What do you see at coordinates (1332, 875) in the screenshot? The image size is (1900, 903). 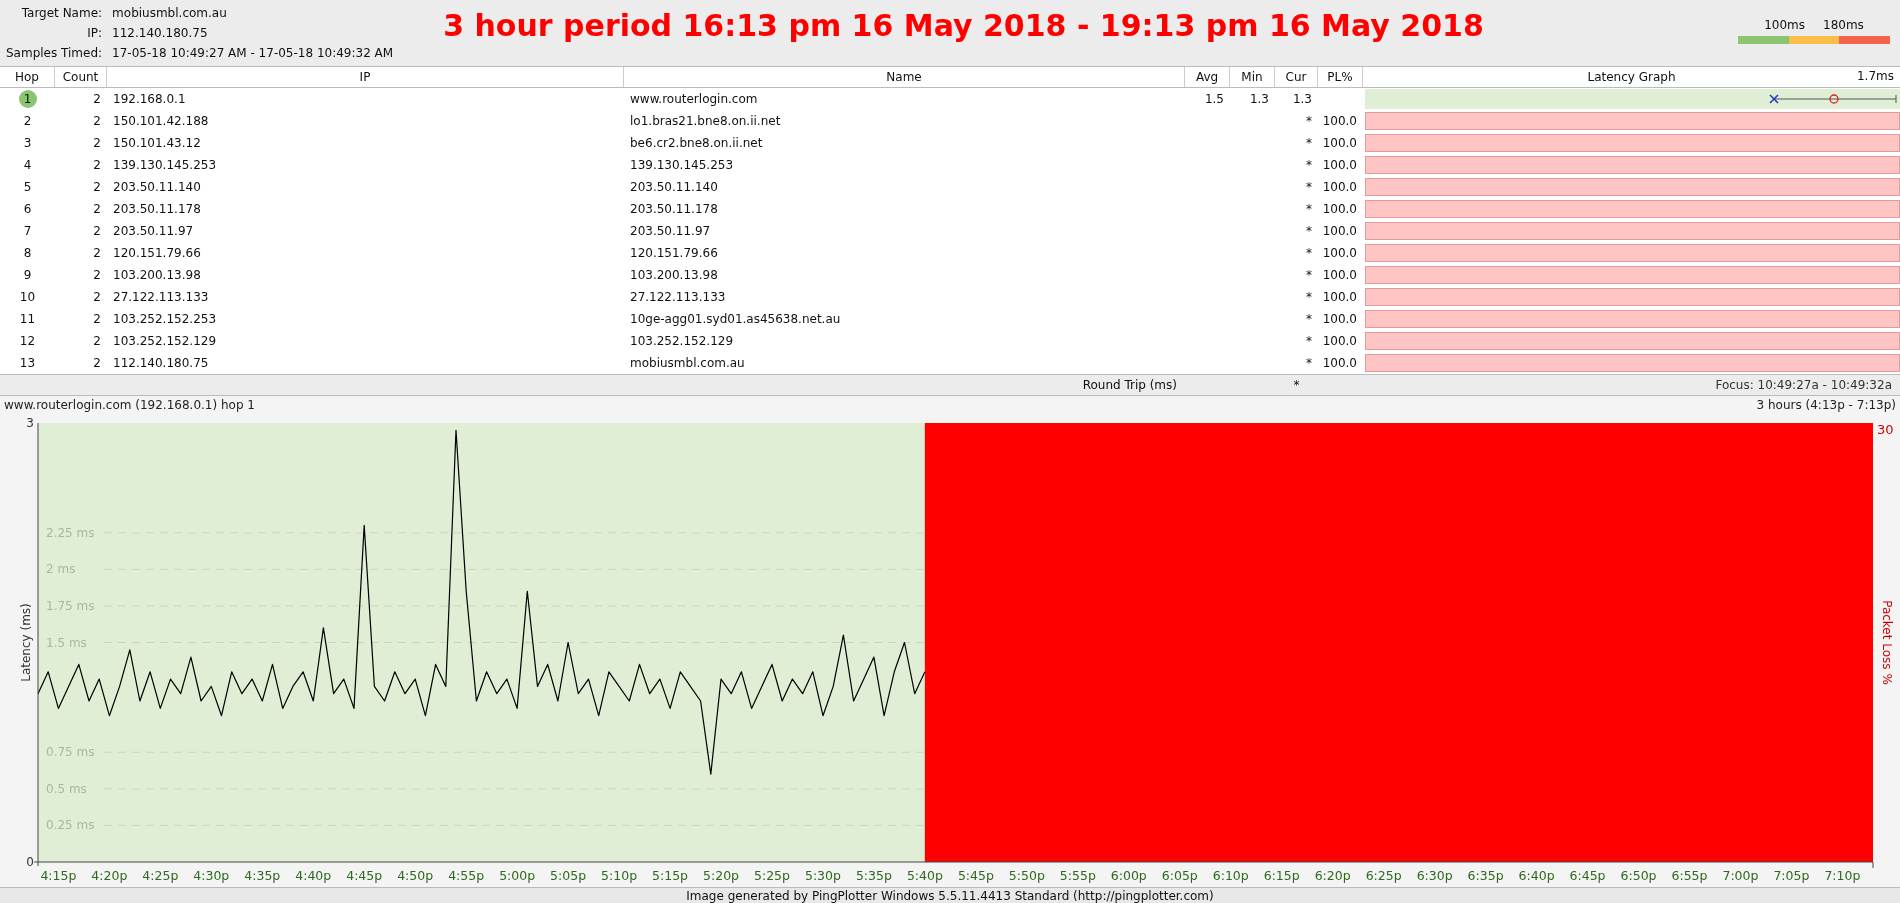 I see `x-tick-label: 6:20p` at bounding box center [1332, 875].